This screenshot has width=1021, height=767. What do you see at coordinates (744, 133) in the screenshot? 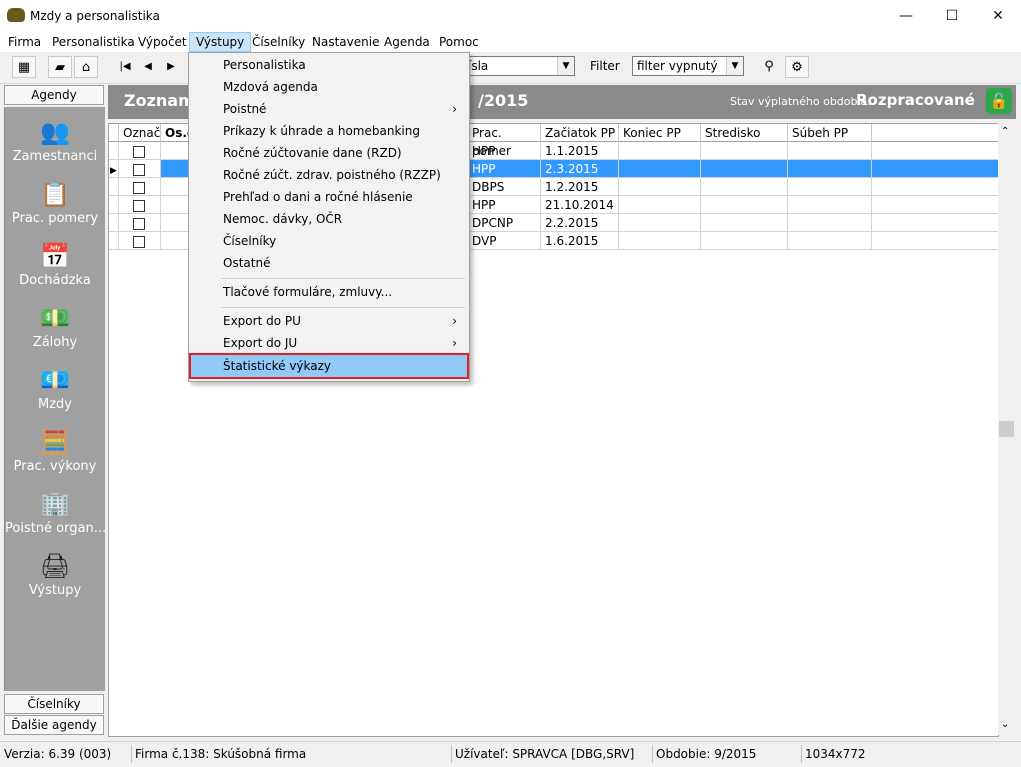
I see `column-header-stredisko: Stredisko` at bounding box center [744, 133].